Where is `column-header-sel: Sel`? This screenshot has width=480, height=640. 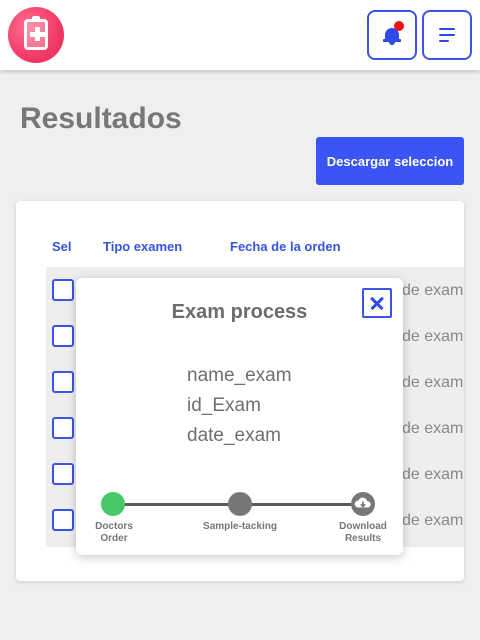 column-header-sel: Sel is located at coordinates (62, 246).